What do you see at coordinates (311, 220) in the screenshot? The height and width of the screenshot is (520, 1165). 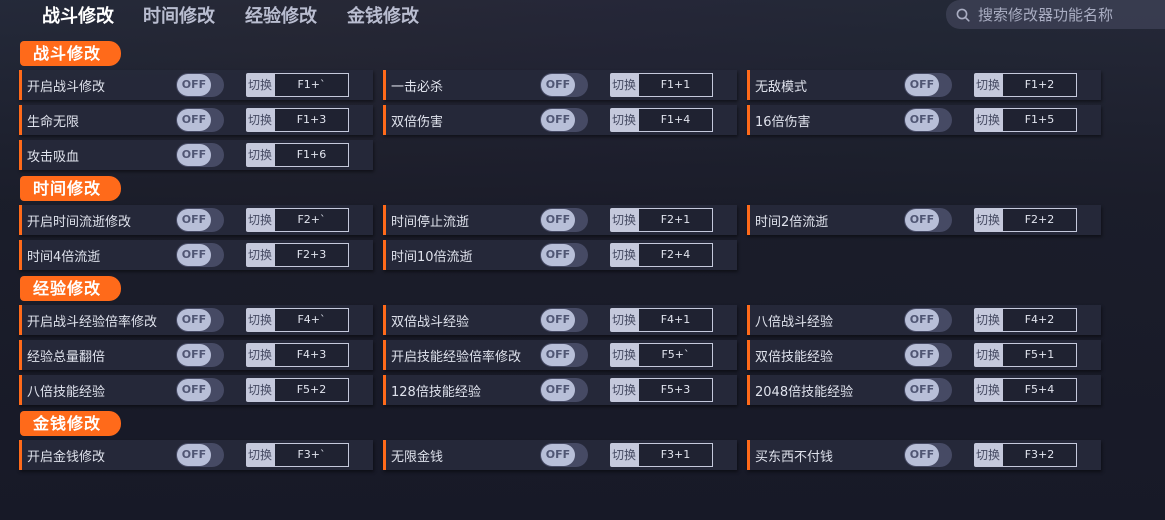 I see `hotkey-field: F2+`` at bounding box center [311, 220].